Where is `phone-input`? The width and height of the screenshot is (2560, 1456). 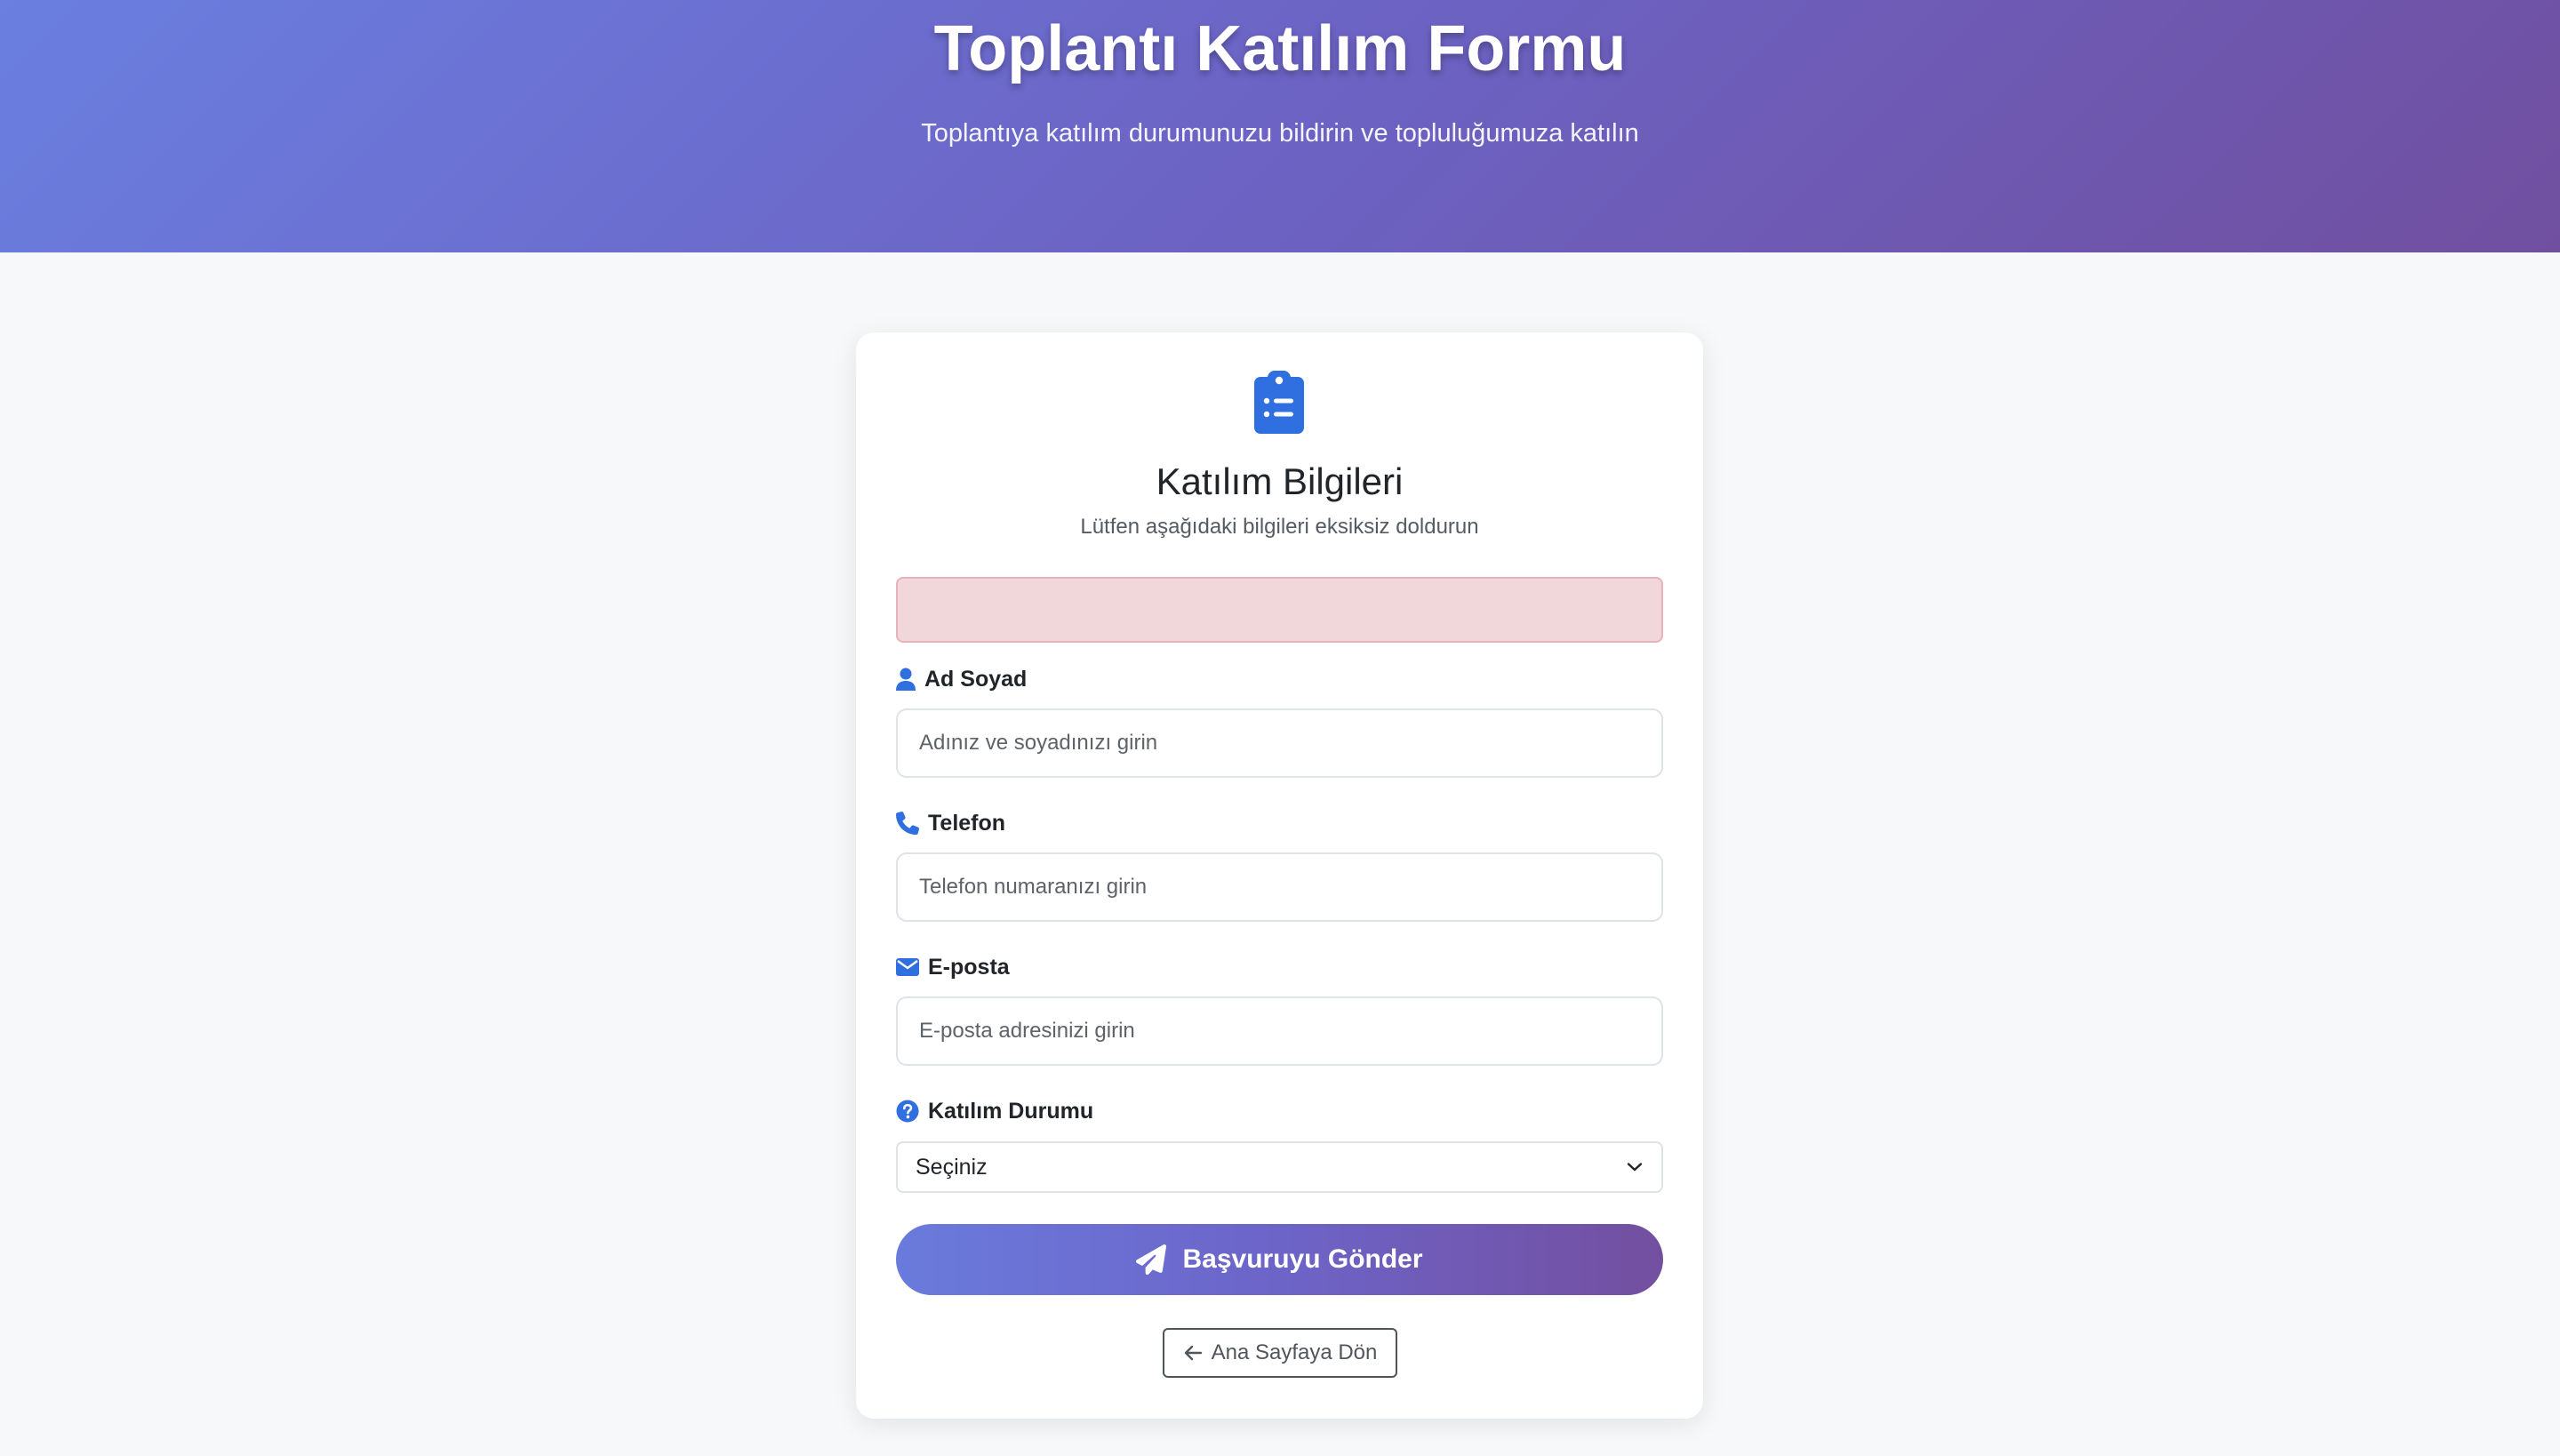
phone-input is located at coordinates (1279, 887).